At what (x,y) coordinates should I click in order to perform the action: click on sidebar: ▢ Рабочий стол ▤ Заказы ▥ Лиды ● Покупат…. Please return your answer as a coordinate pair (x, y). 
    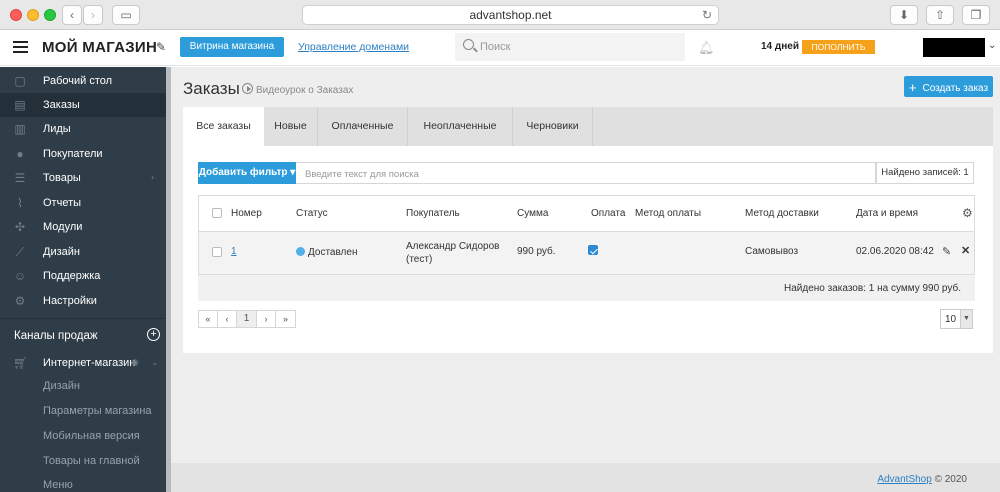
    Looking at the image, I should click on (85, 279).